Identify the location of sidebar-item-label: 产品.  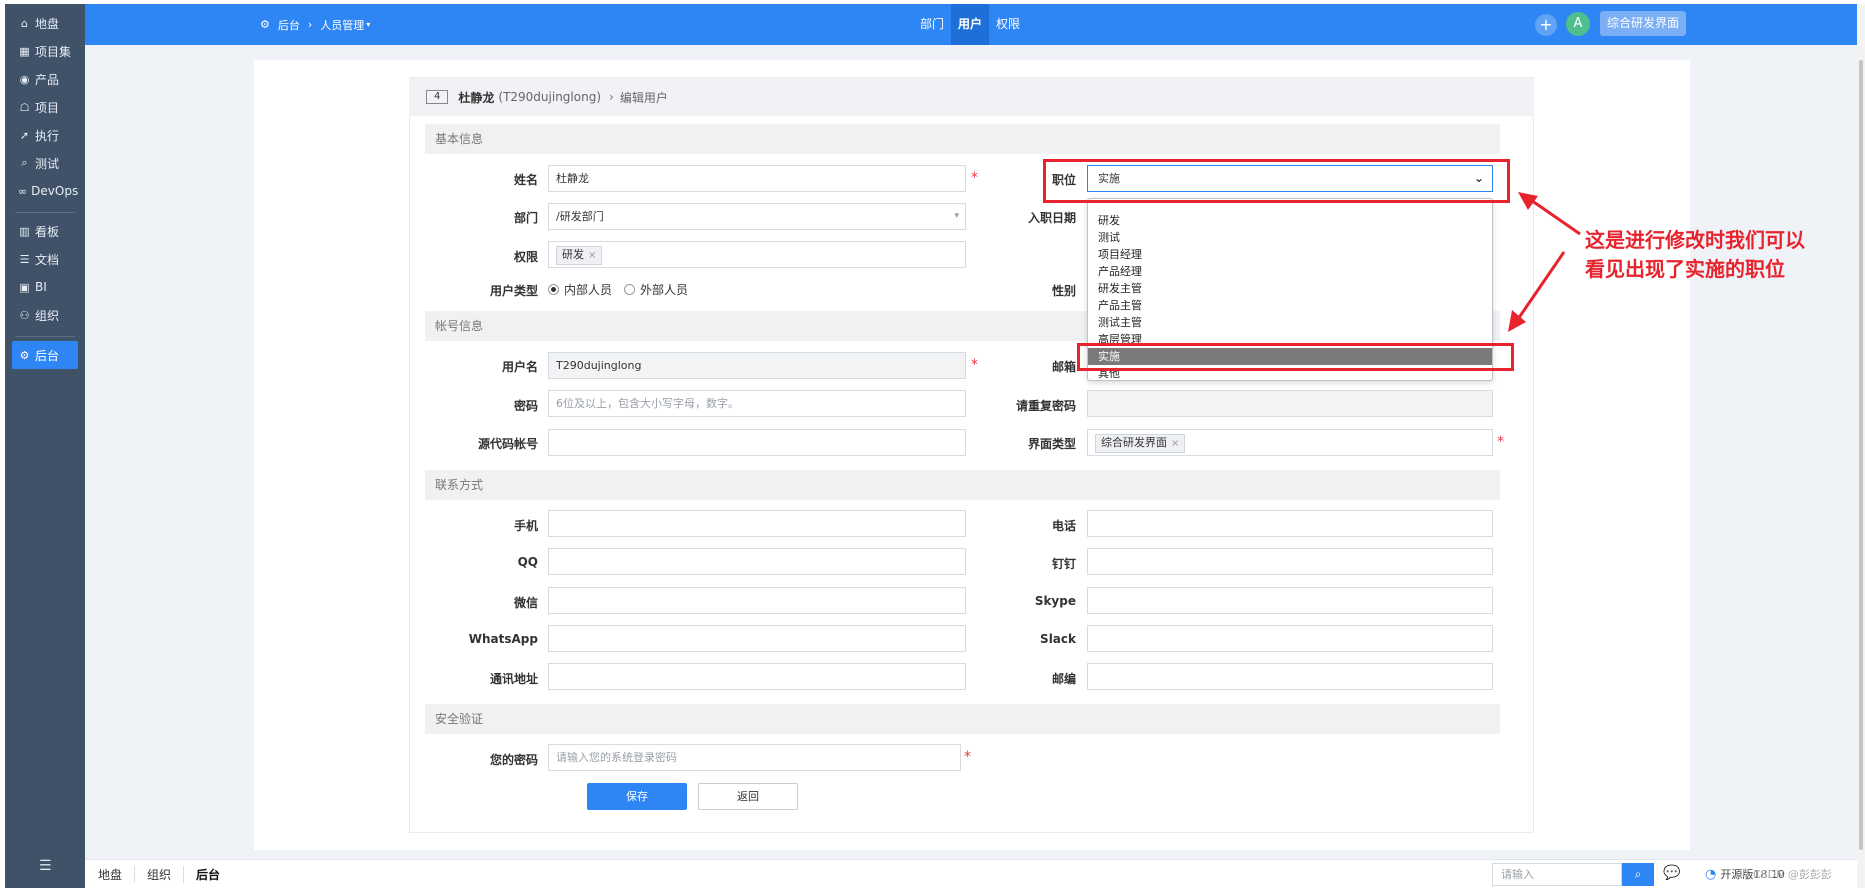
(47, 79).